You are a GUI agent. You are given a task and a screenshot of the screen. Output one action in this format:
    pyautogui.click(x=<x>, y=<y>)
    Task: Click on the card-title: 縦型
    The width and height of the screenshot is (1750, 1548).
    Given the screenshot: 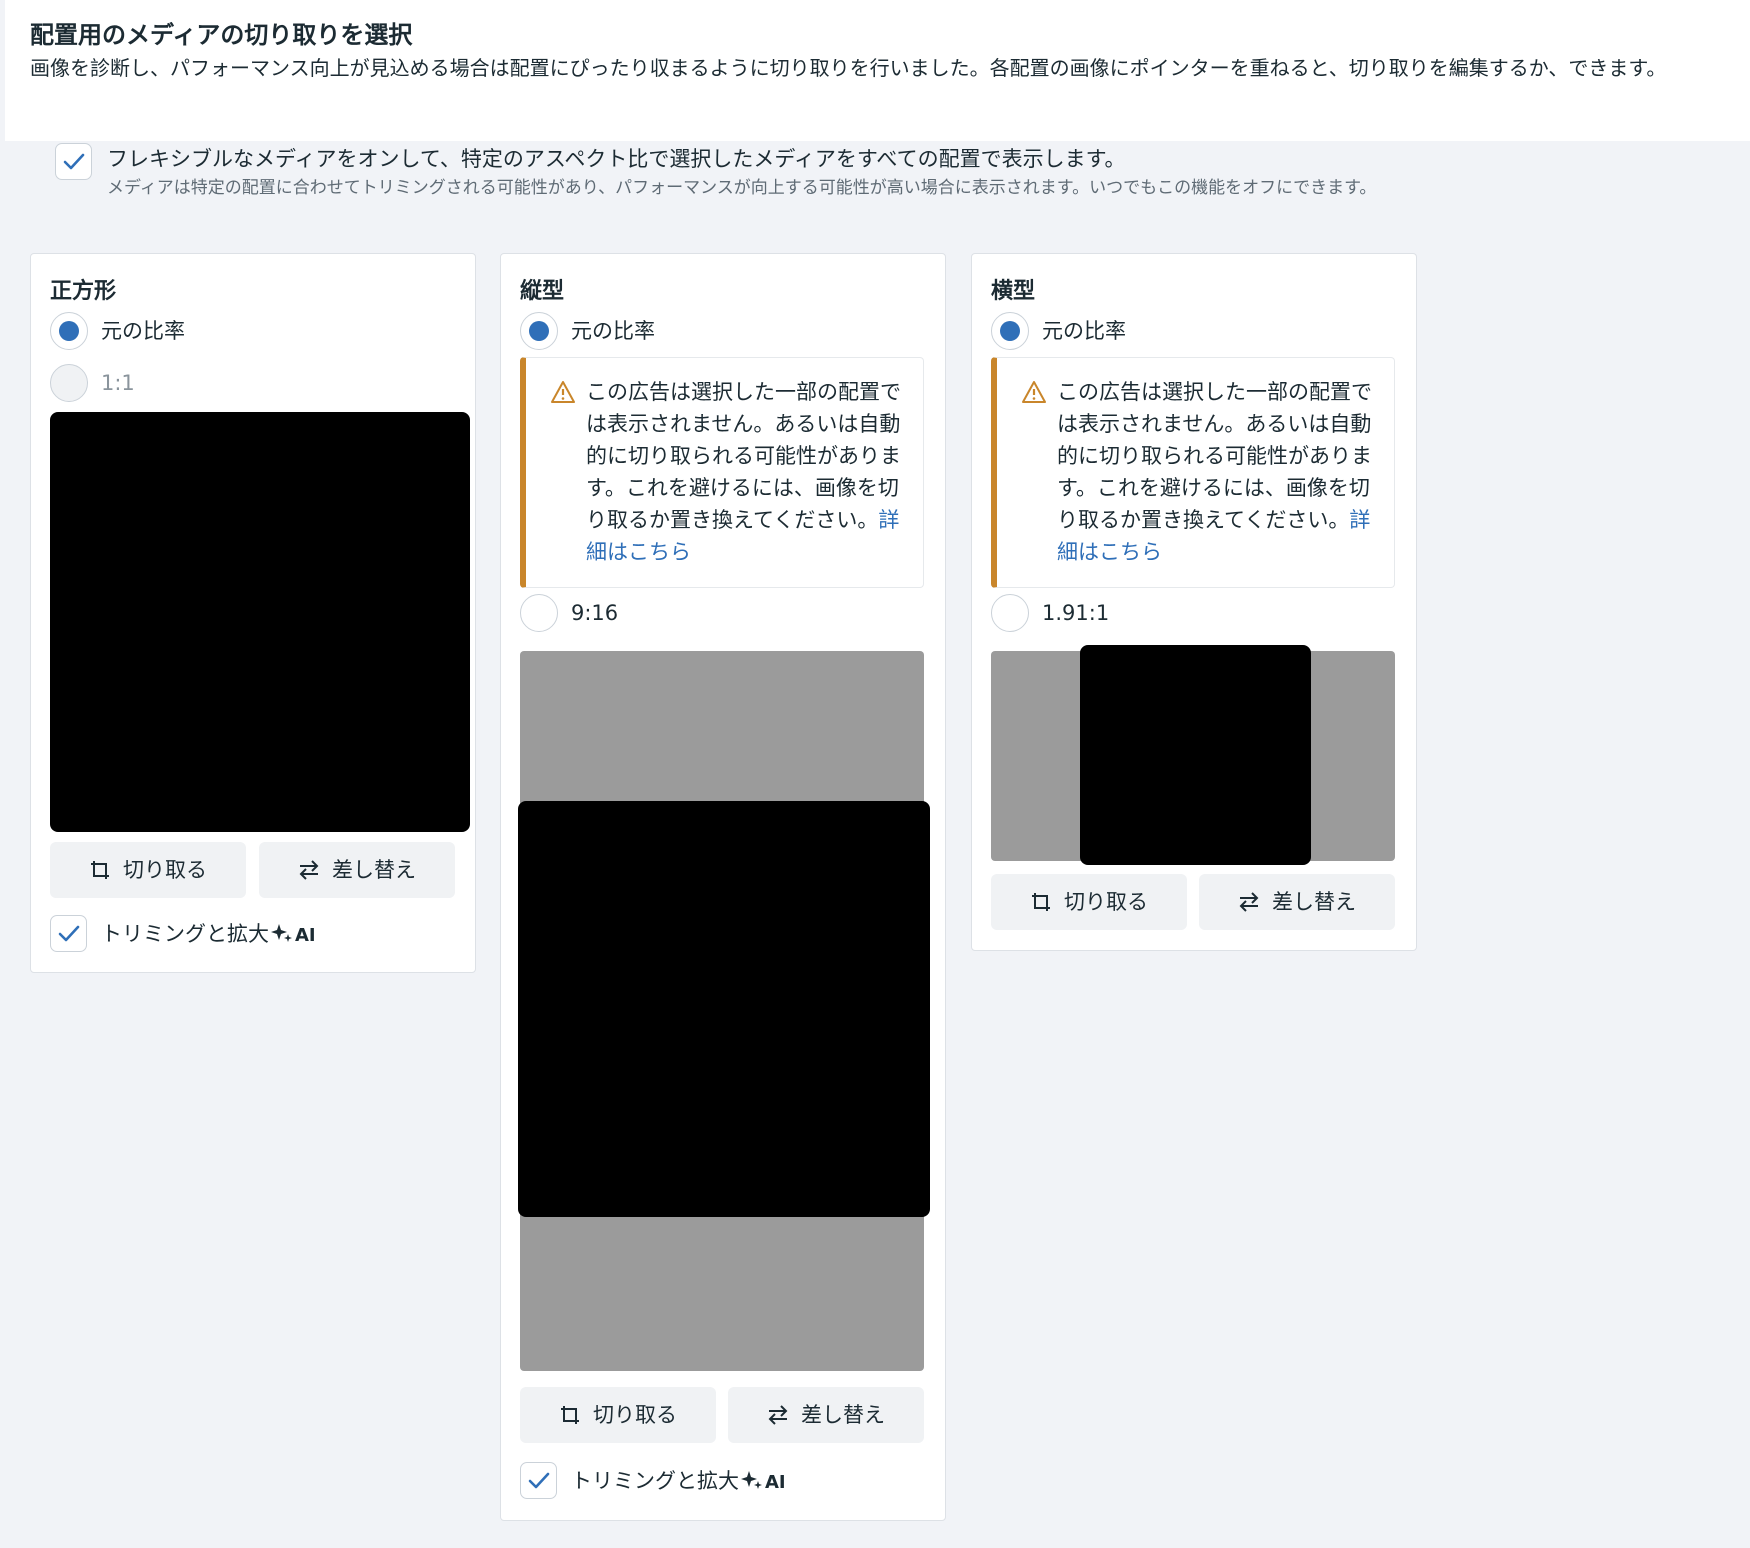 What is the action you would take?
    pyautogui.click(x=542, y=291)
    